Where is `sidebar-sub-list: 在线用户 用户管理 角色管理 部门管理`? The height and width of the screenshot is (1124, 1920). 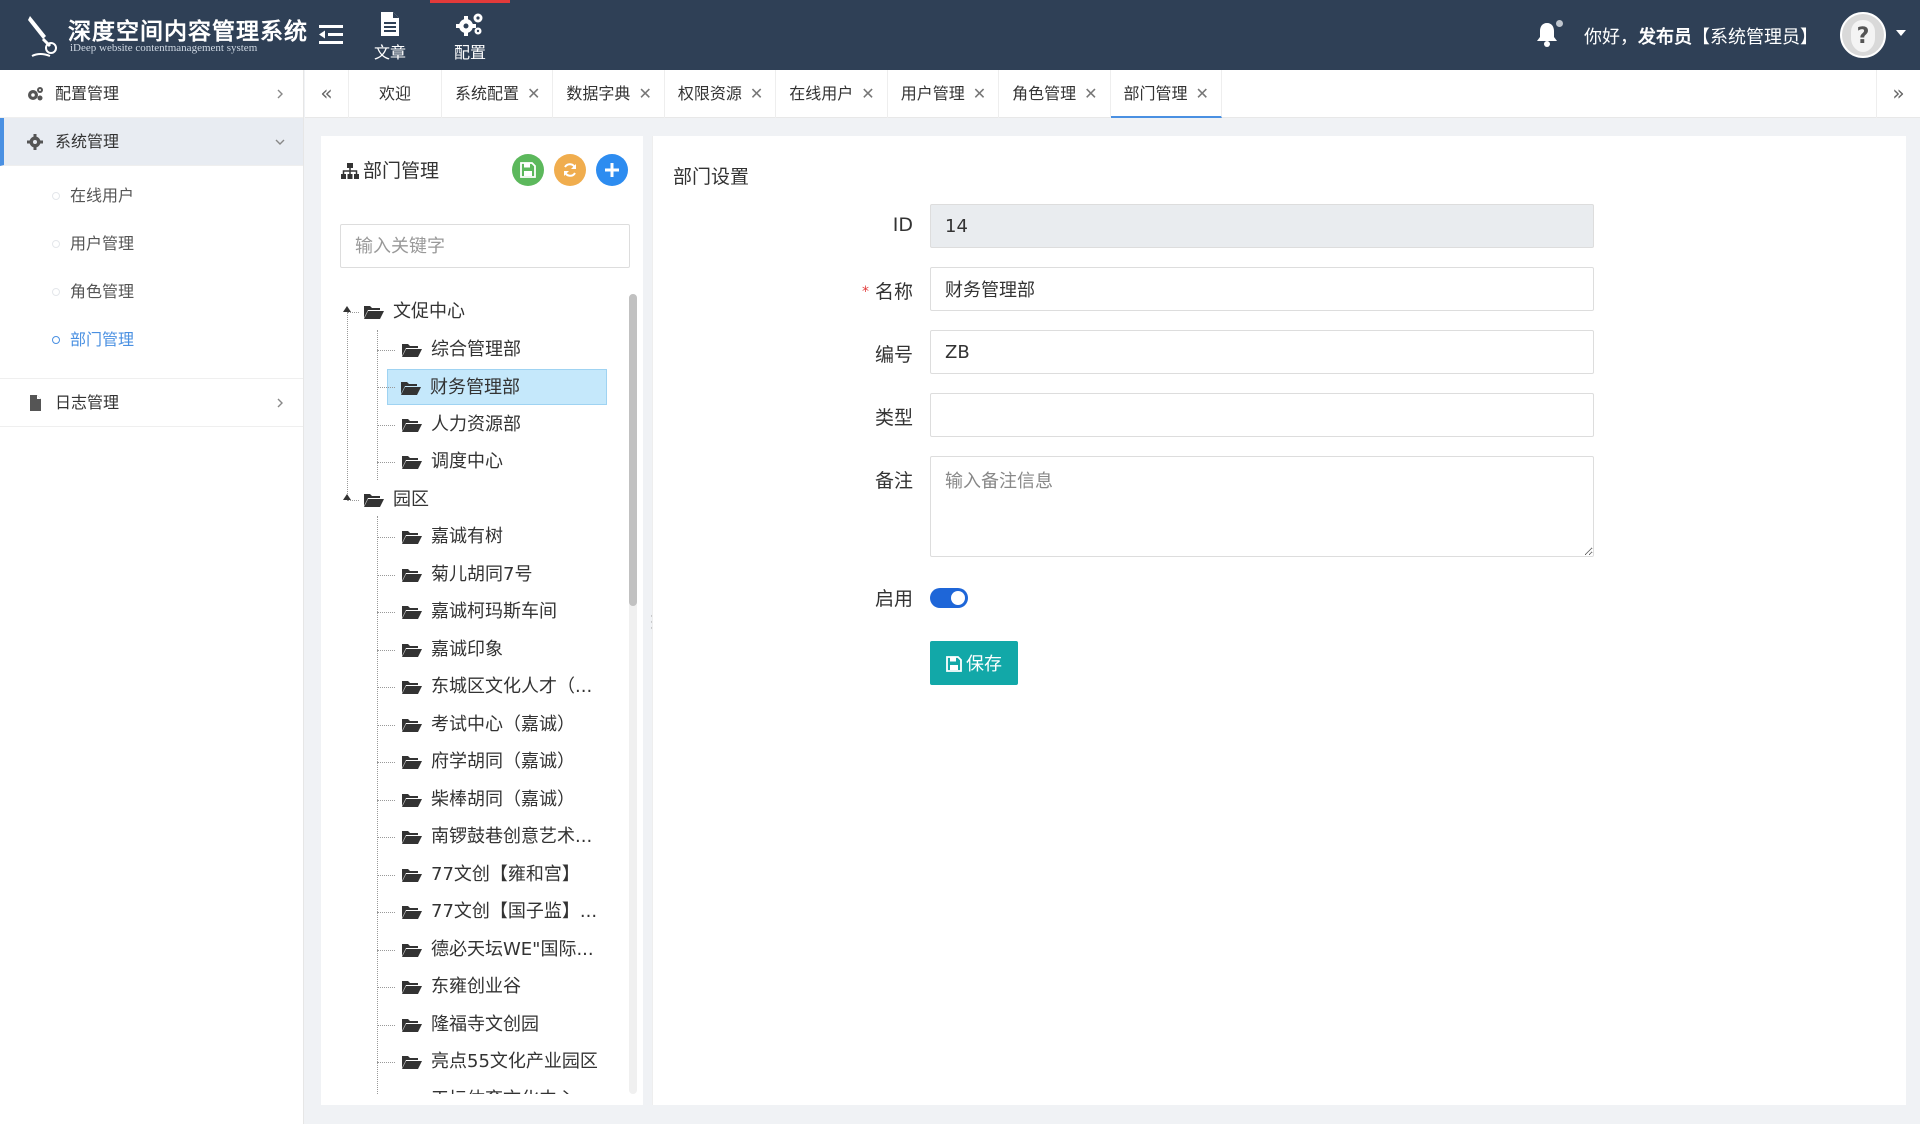 sidebar-sub-list: 在线用户 用户管理 角色管理 部门管理 is located at coordinates (151, 272).